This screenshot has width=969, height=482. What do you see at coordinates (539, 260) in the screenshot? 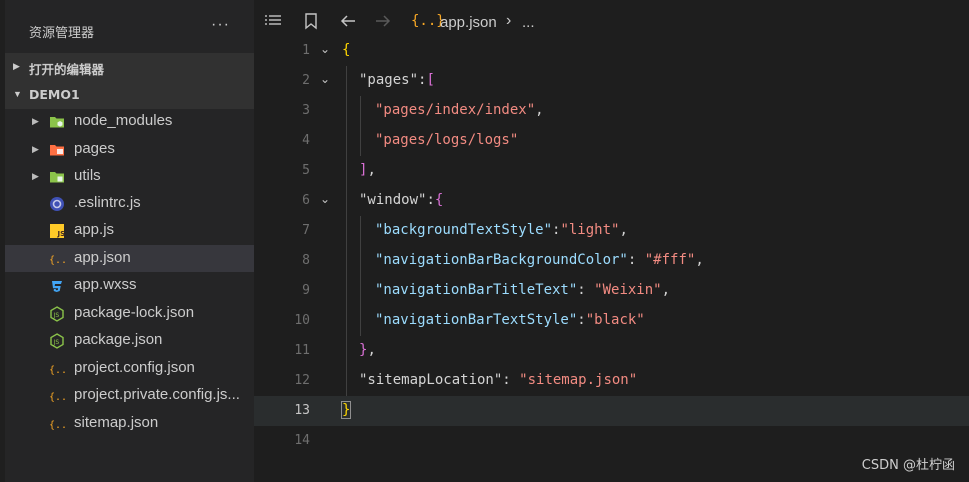
I see `code-text: "navigationBarBackgroundColor": "#fff",` at bounding box center [539, 260].